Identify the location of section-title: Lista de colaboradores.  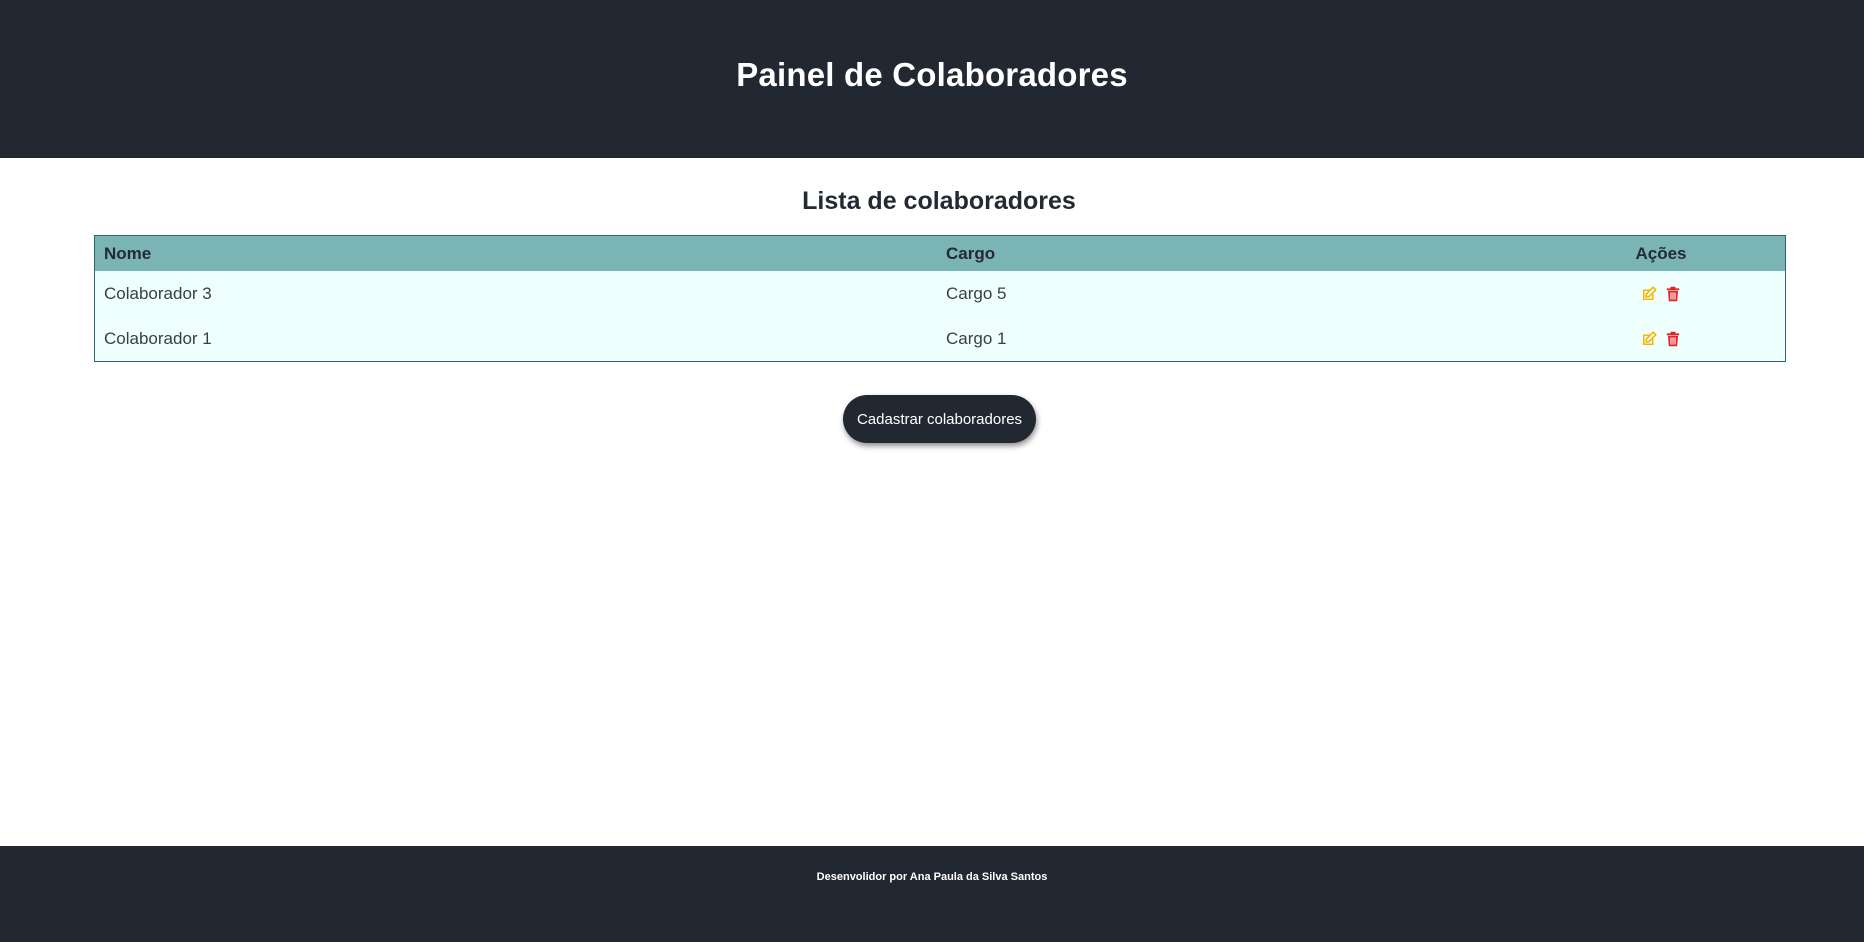
(939, 201).